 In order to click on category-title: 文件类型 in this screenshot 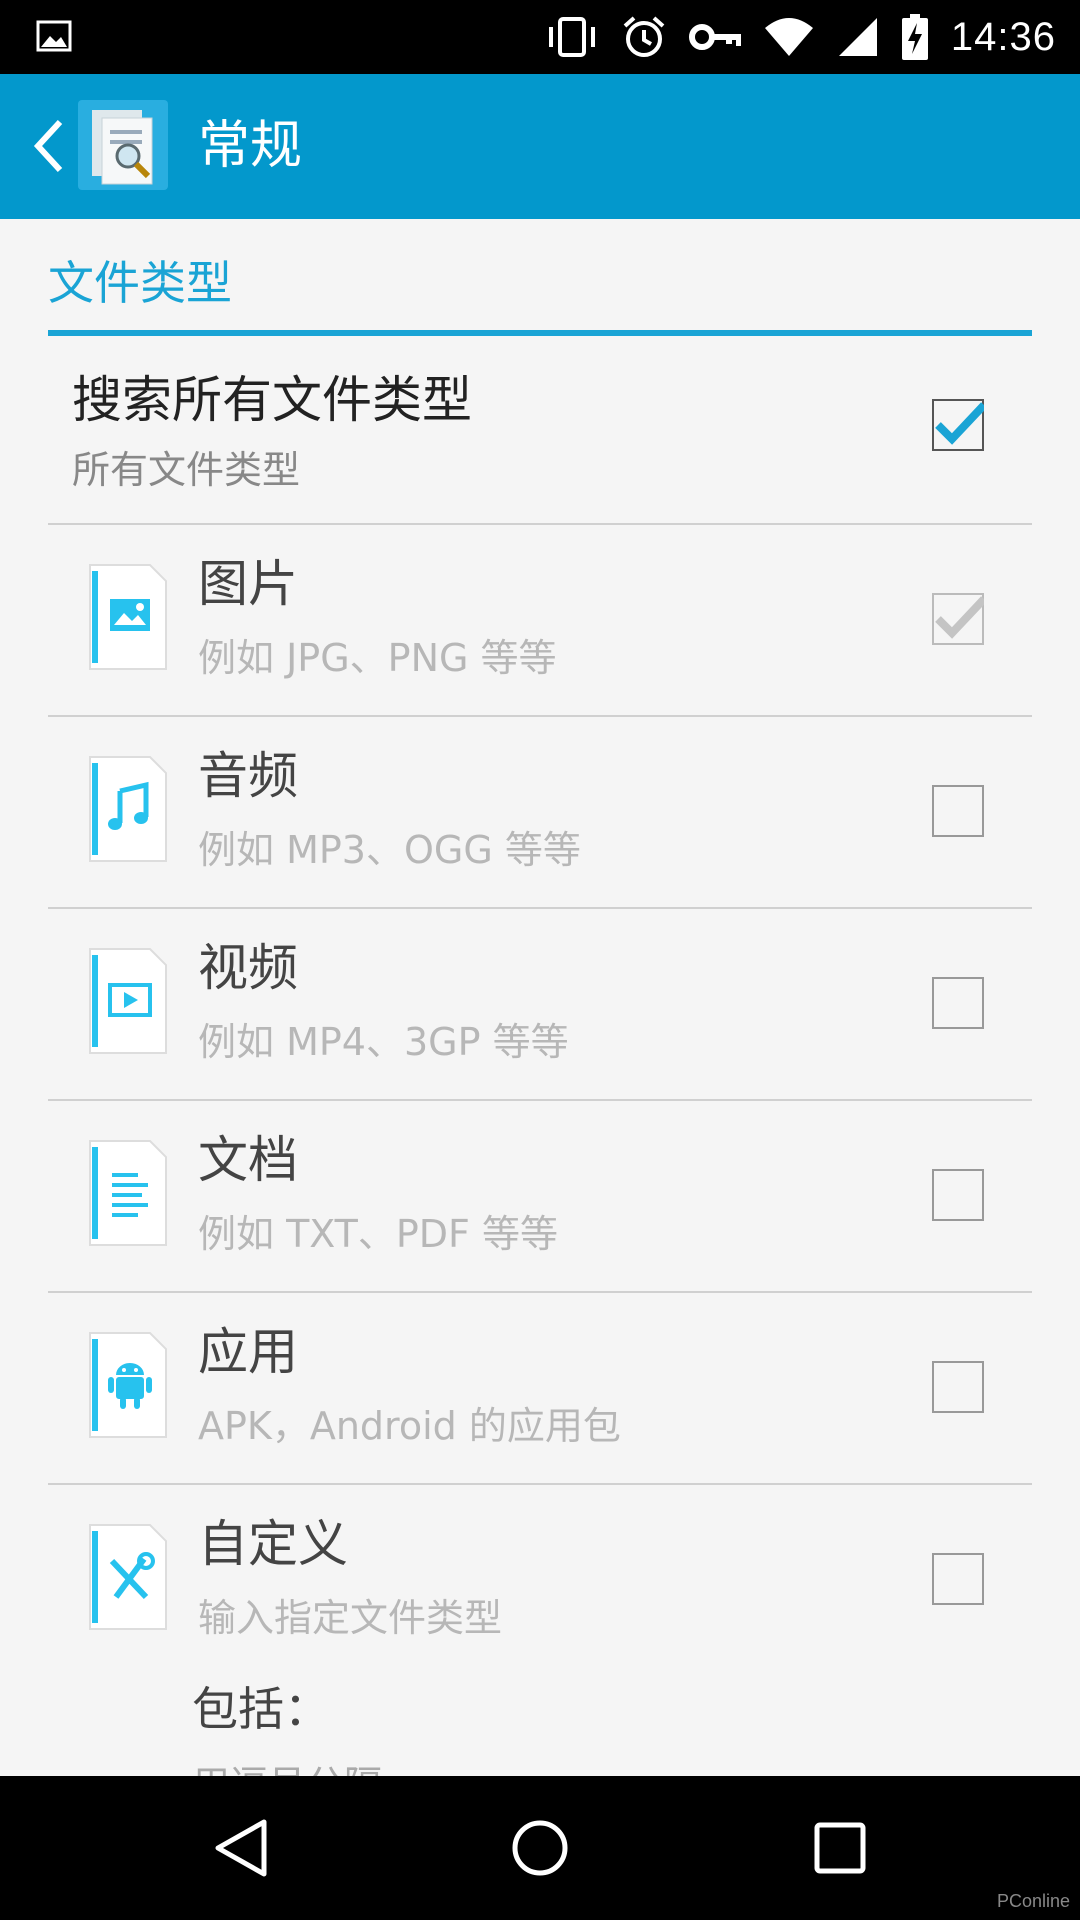, I will do `click(140, 283)`.